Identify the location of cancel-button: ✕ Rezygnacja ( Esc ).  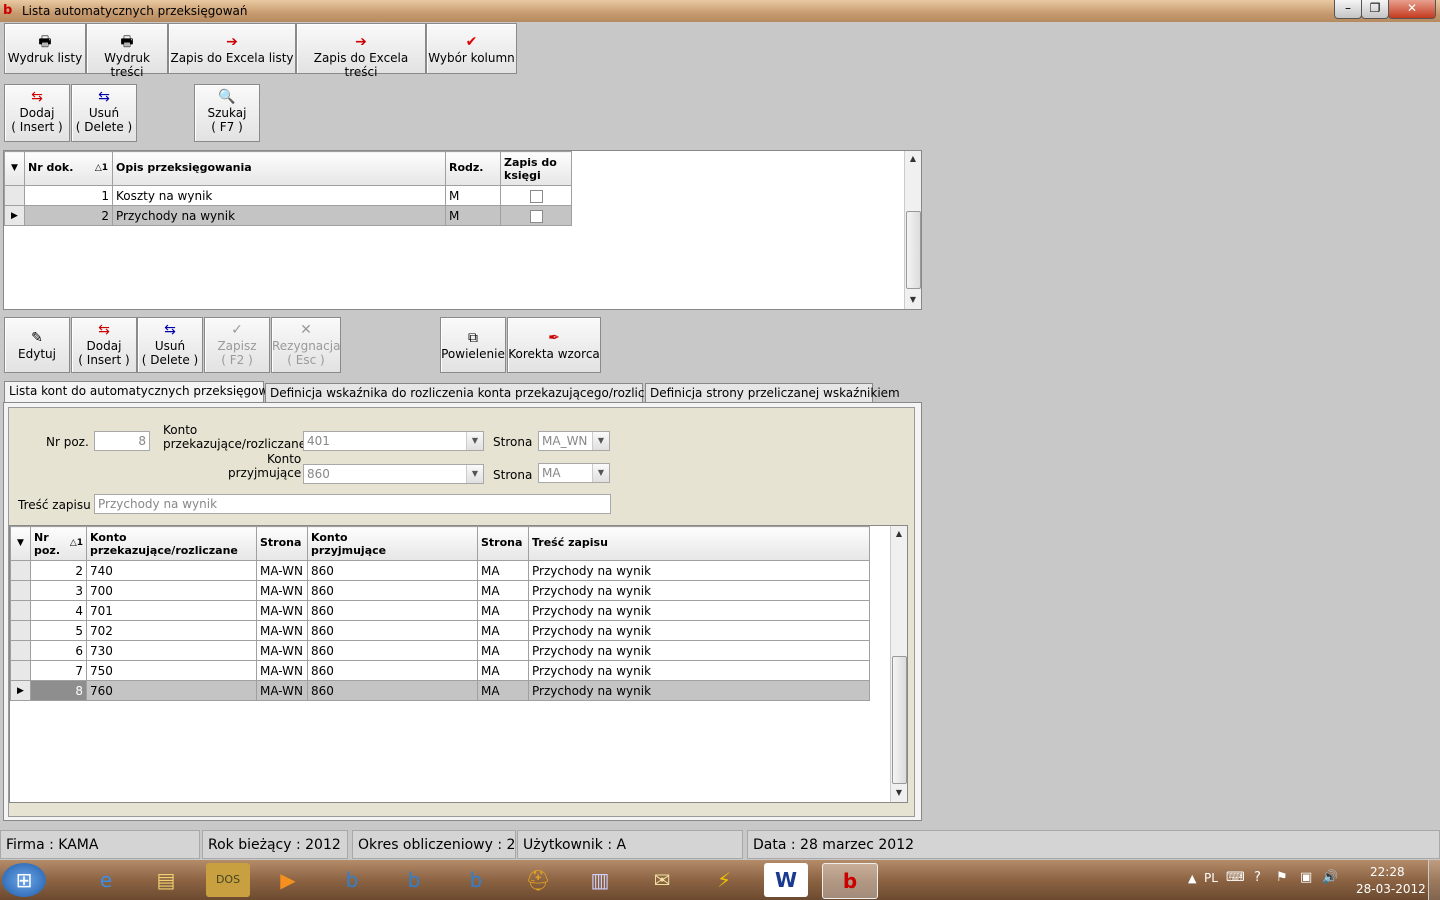
(306, 345).